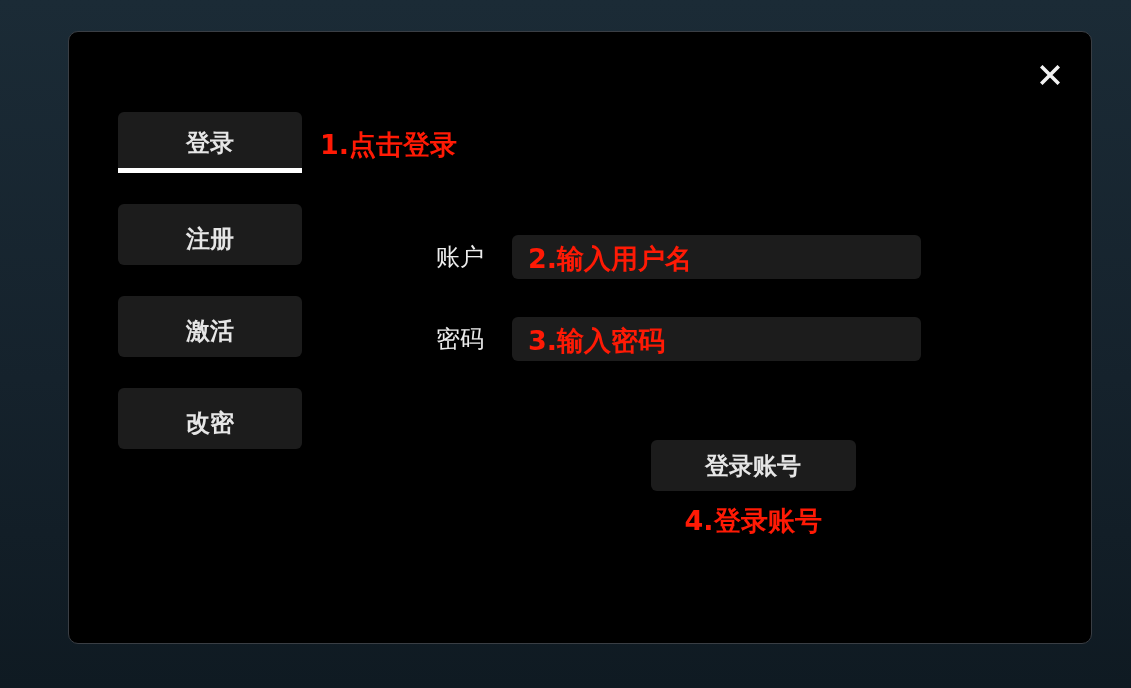 Image resolution: width=1131 pixels, height=688 pixels. I want to click on close-button, so click(1050, 75).